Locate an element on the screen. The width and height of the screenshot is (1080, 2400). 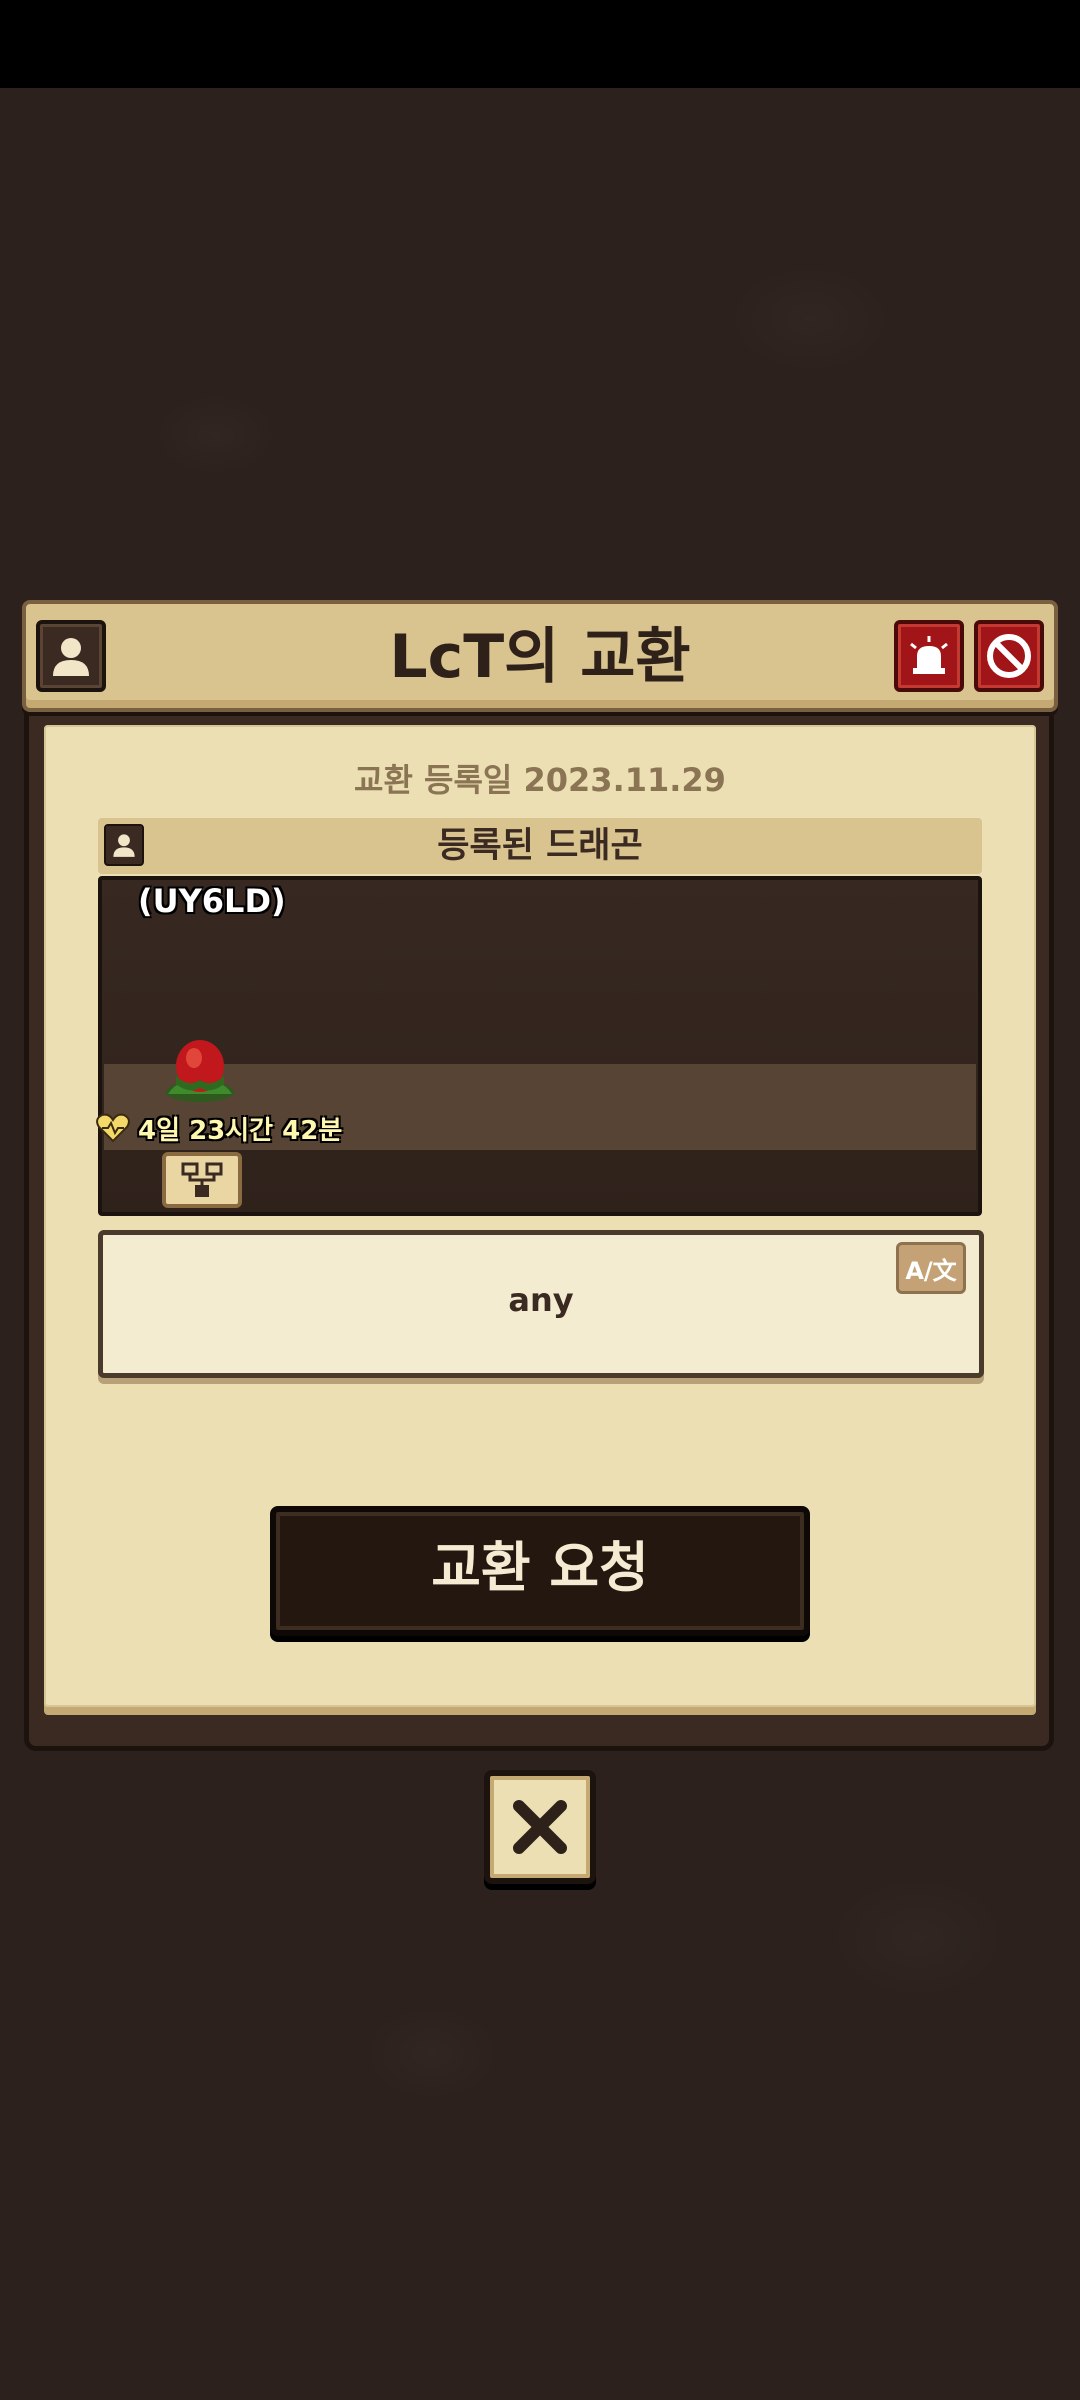
family-tree-icon is located at coordinates (202, 1179).